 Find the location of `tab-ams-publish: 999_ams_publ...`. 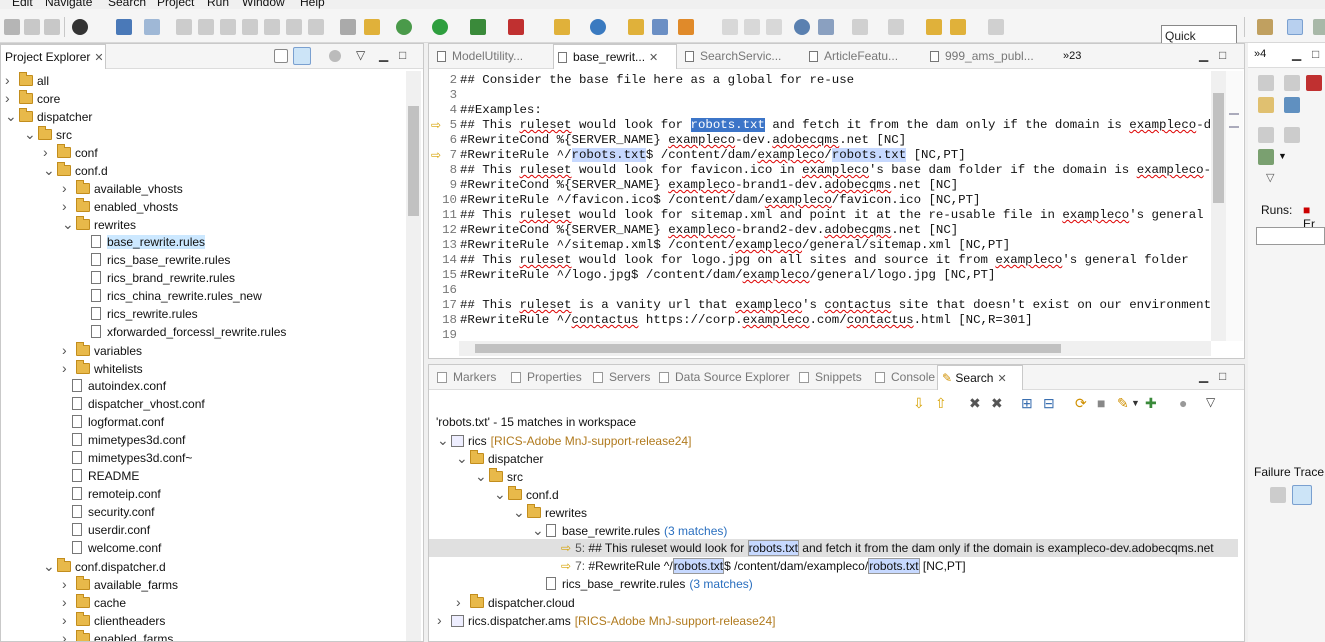

tab-ams-publish: 999_ams_publ... is located at coordinates (980, 56).